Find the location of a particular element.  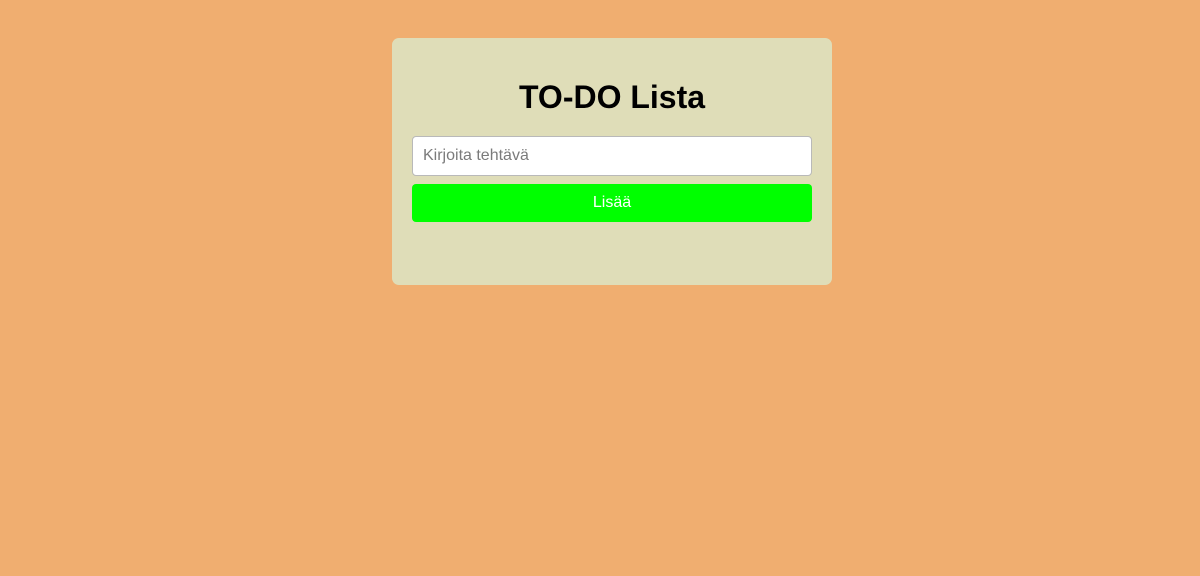

add-task-button: Lisää is located at coordinates (612, 203).